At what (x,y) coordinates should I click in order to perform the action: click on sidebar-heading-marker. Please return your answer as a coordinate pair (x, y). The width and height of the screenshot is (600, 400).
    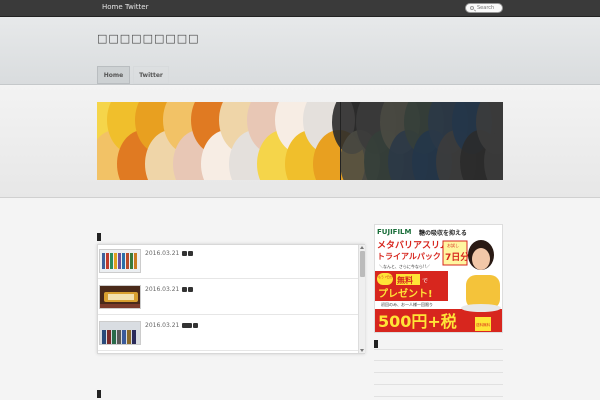
    Looking at the image, I should click on (376, 344).